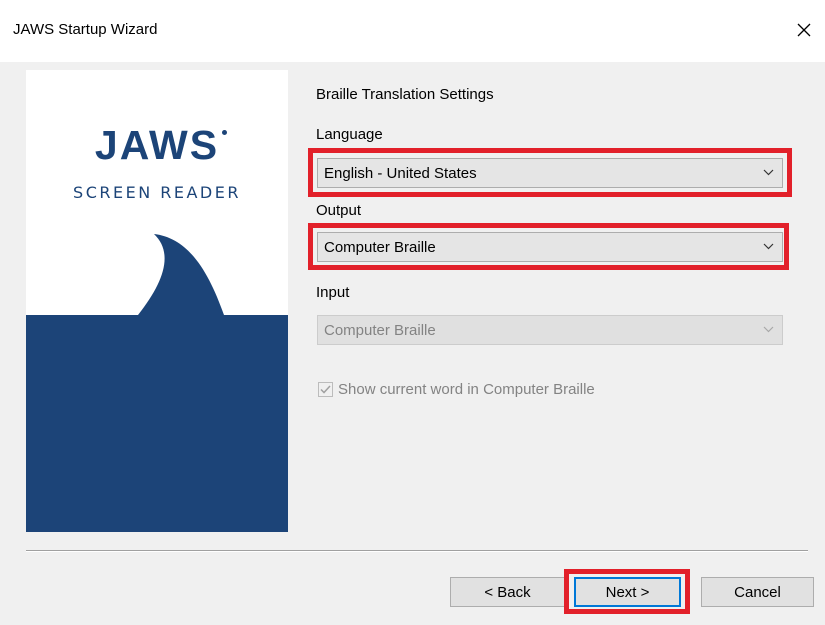  Describe the element at coordinates (157, 192) in the screenshot. I see `logo-subtitle: SCREEN READER` at that location.